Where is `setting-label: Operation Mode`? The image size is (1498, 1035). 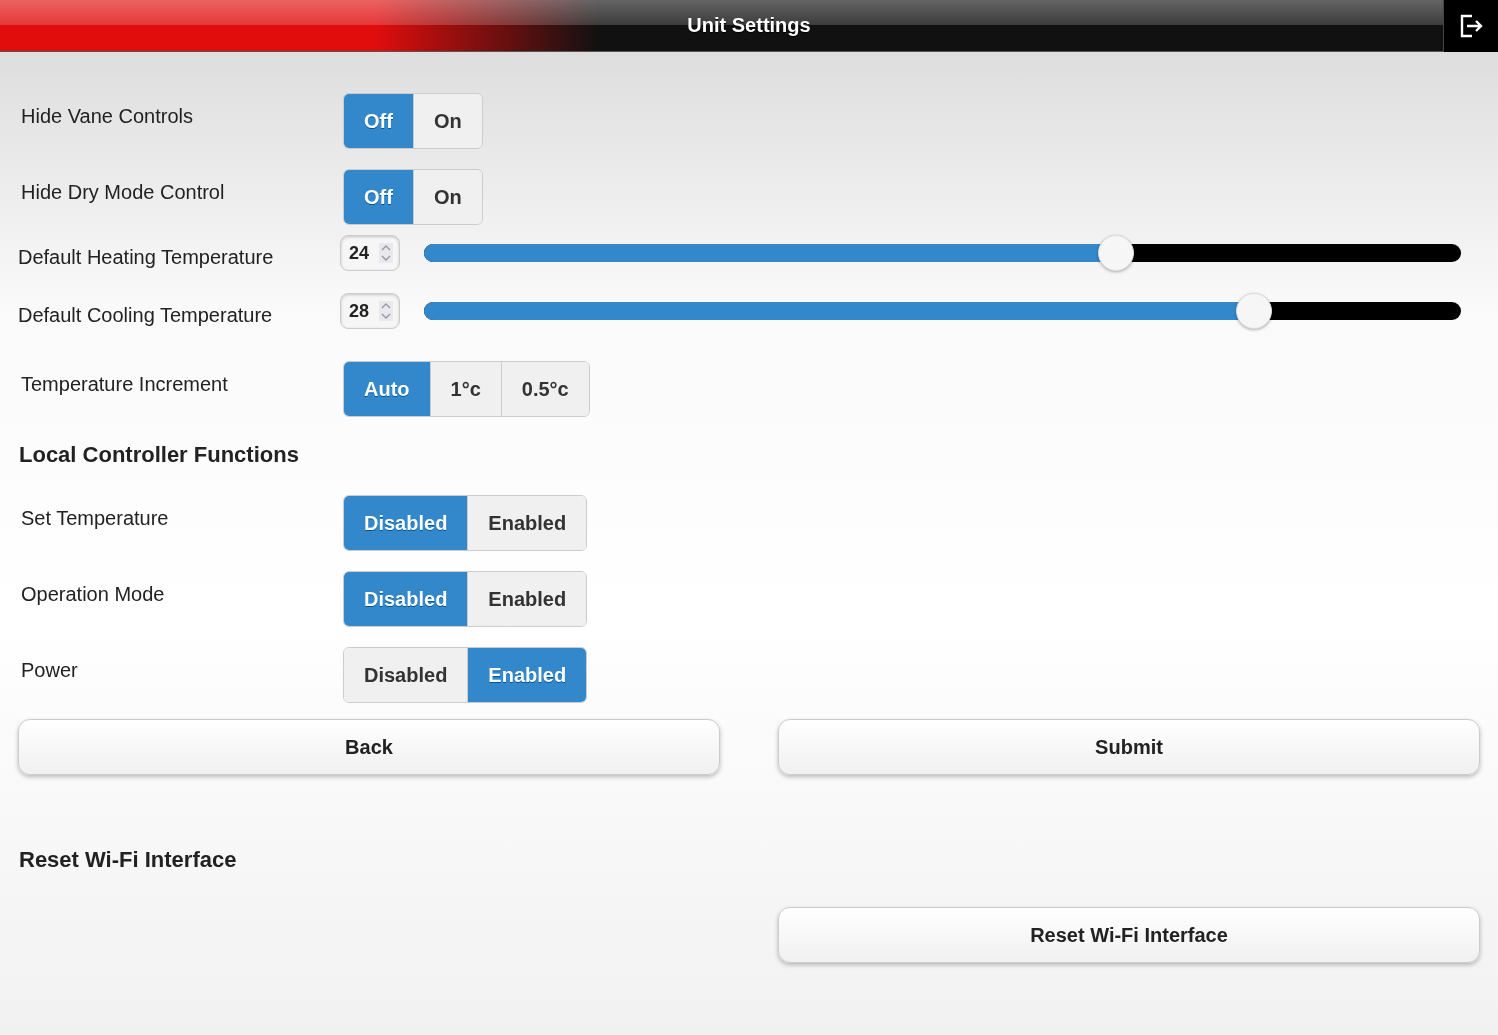
setting-label: Operation Mode is located at coordinates (93, 594).